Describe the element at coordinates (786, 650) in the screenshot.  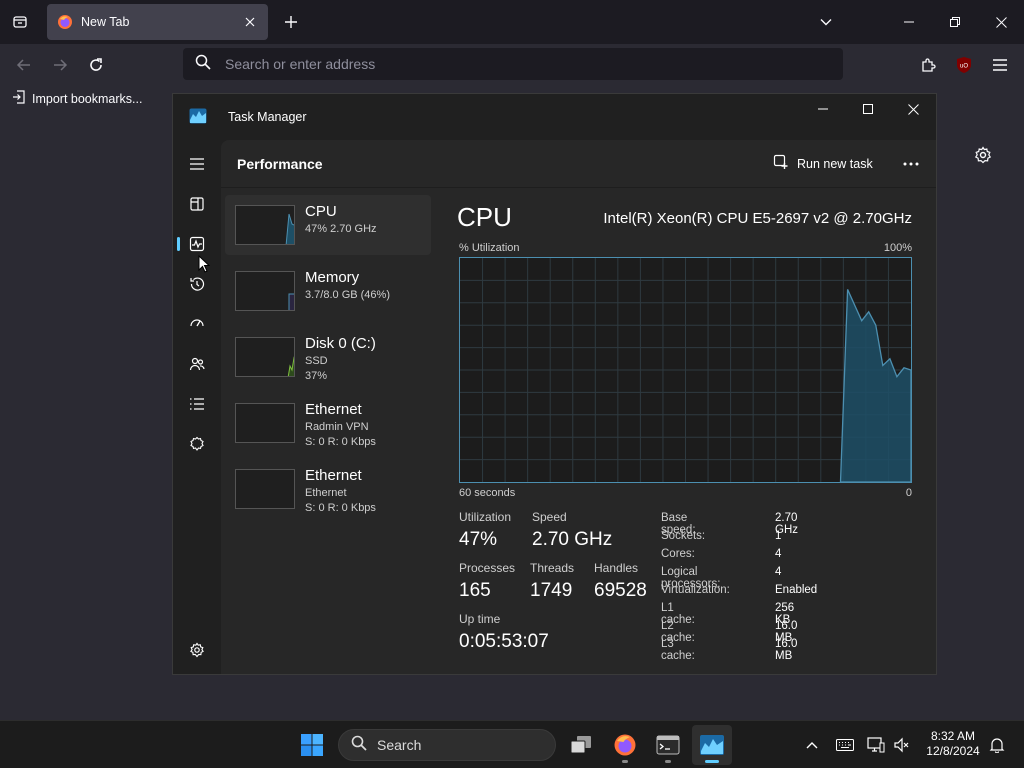
I see `spec-value: 16.0 MB` at that location.